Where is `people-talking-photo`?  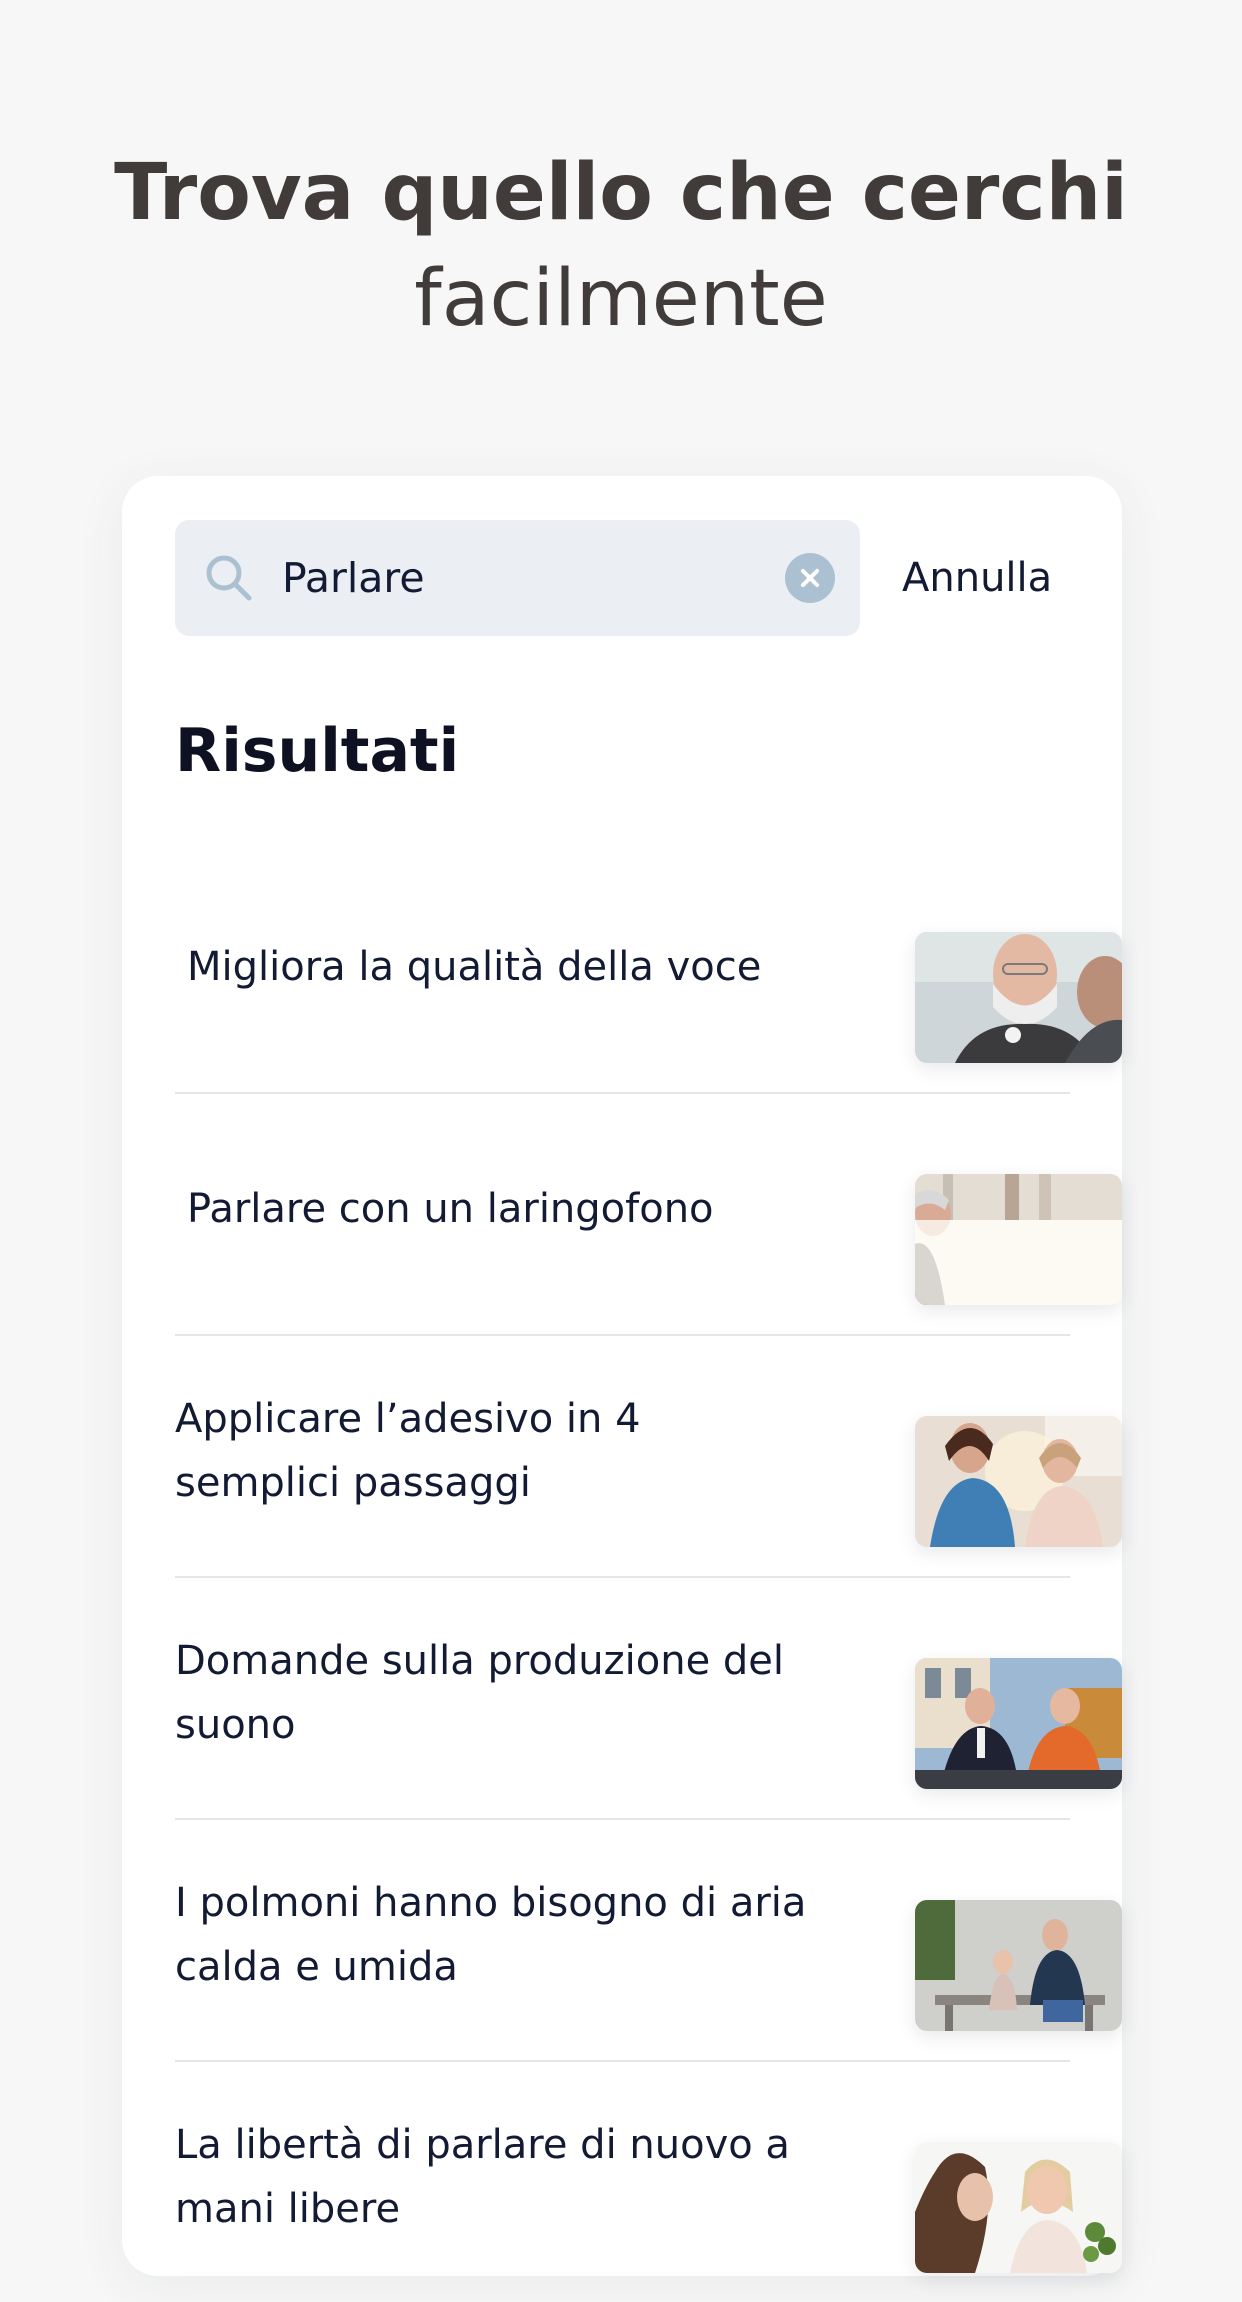
people-talking-photo is located at coordinates (1018, 1239).